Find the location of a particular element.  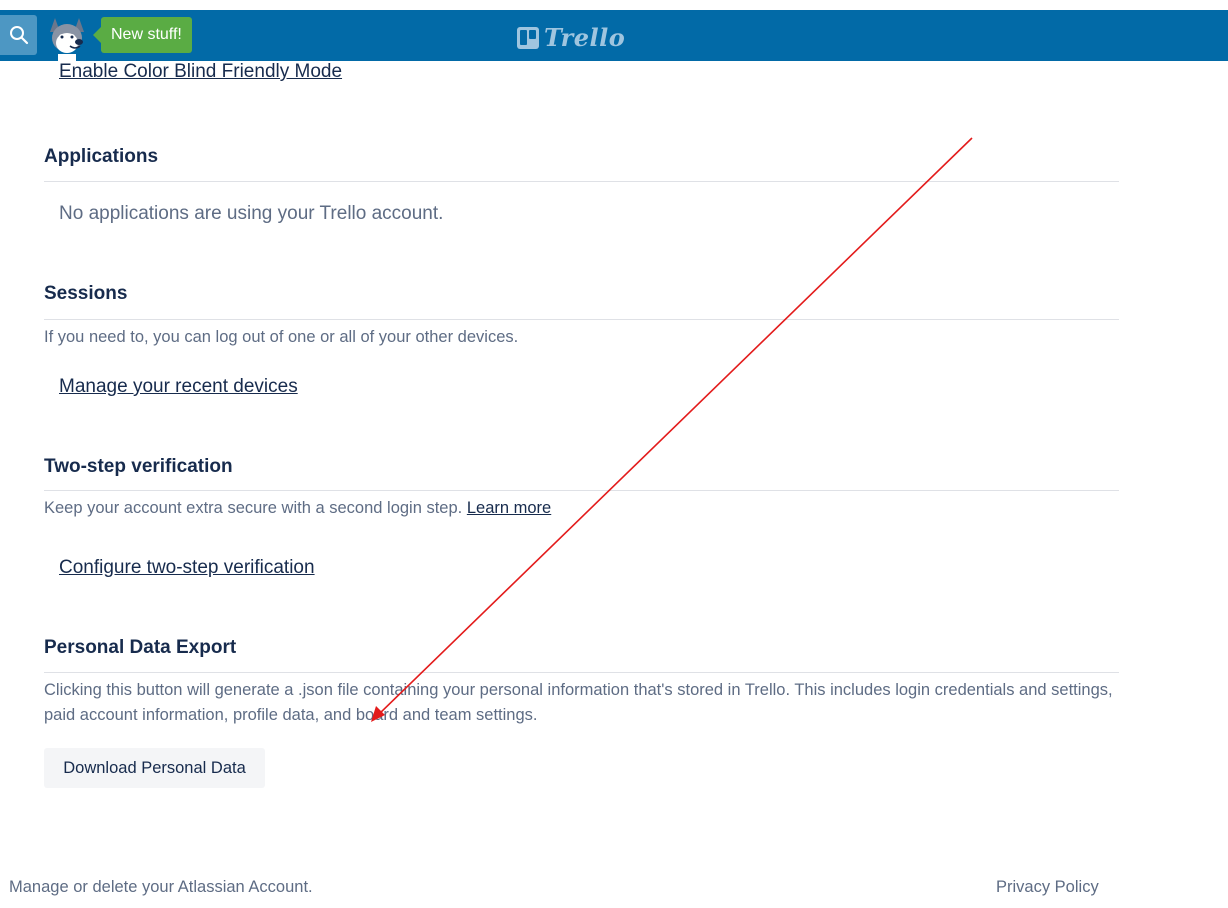

trello-board-icon is located at coordinates (528, 37).